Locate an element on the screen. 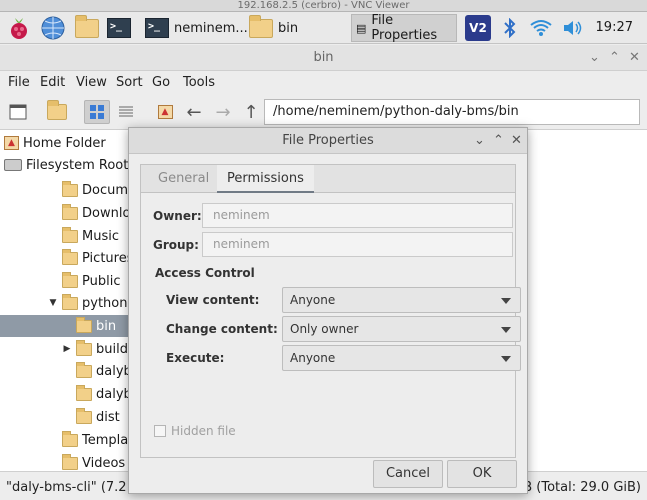  cancel-button: Cancel is located at coordinates (408, 474).